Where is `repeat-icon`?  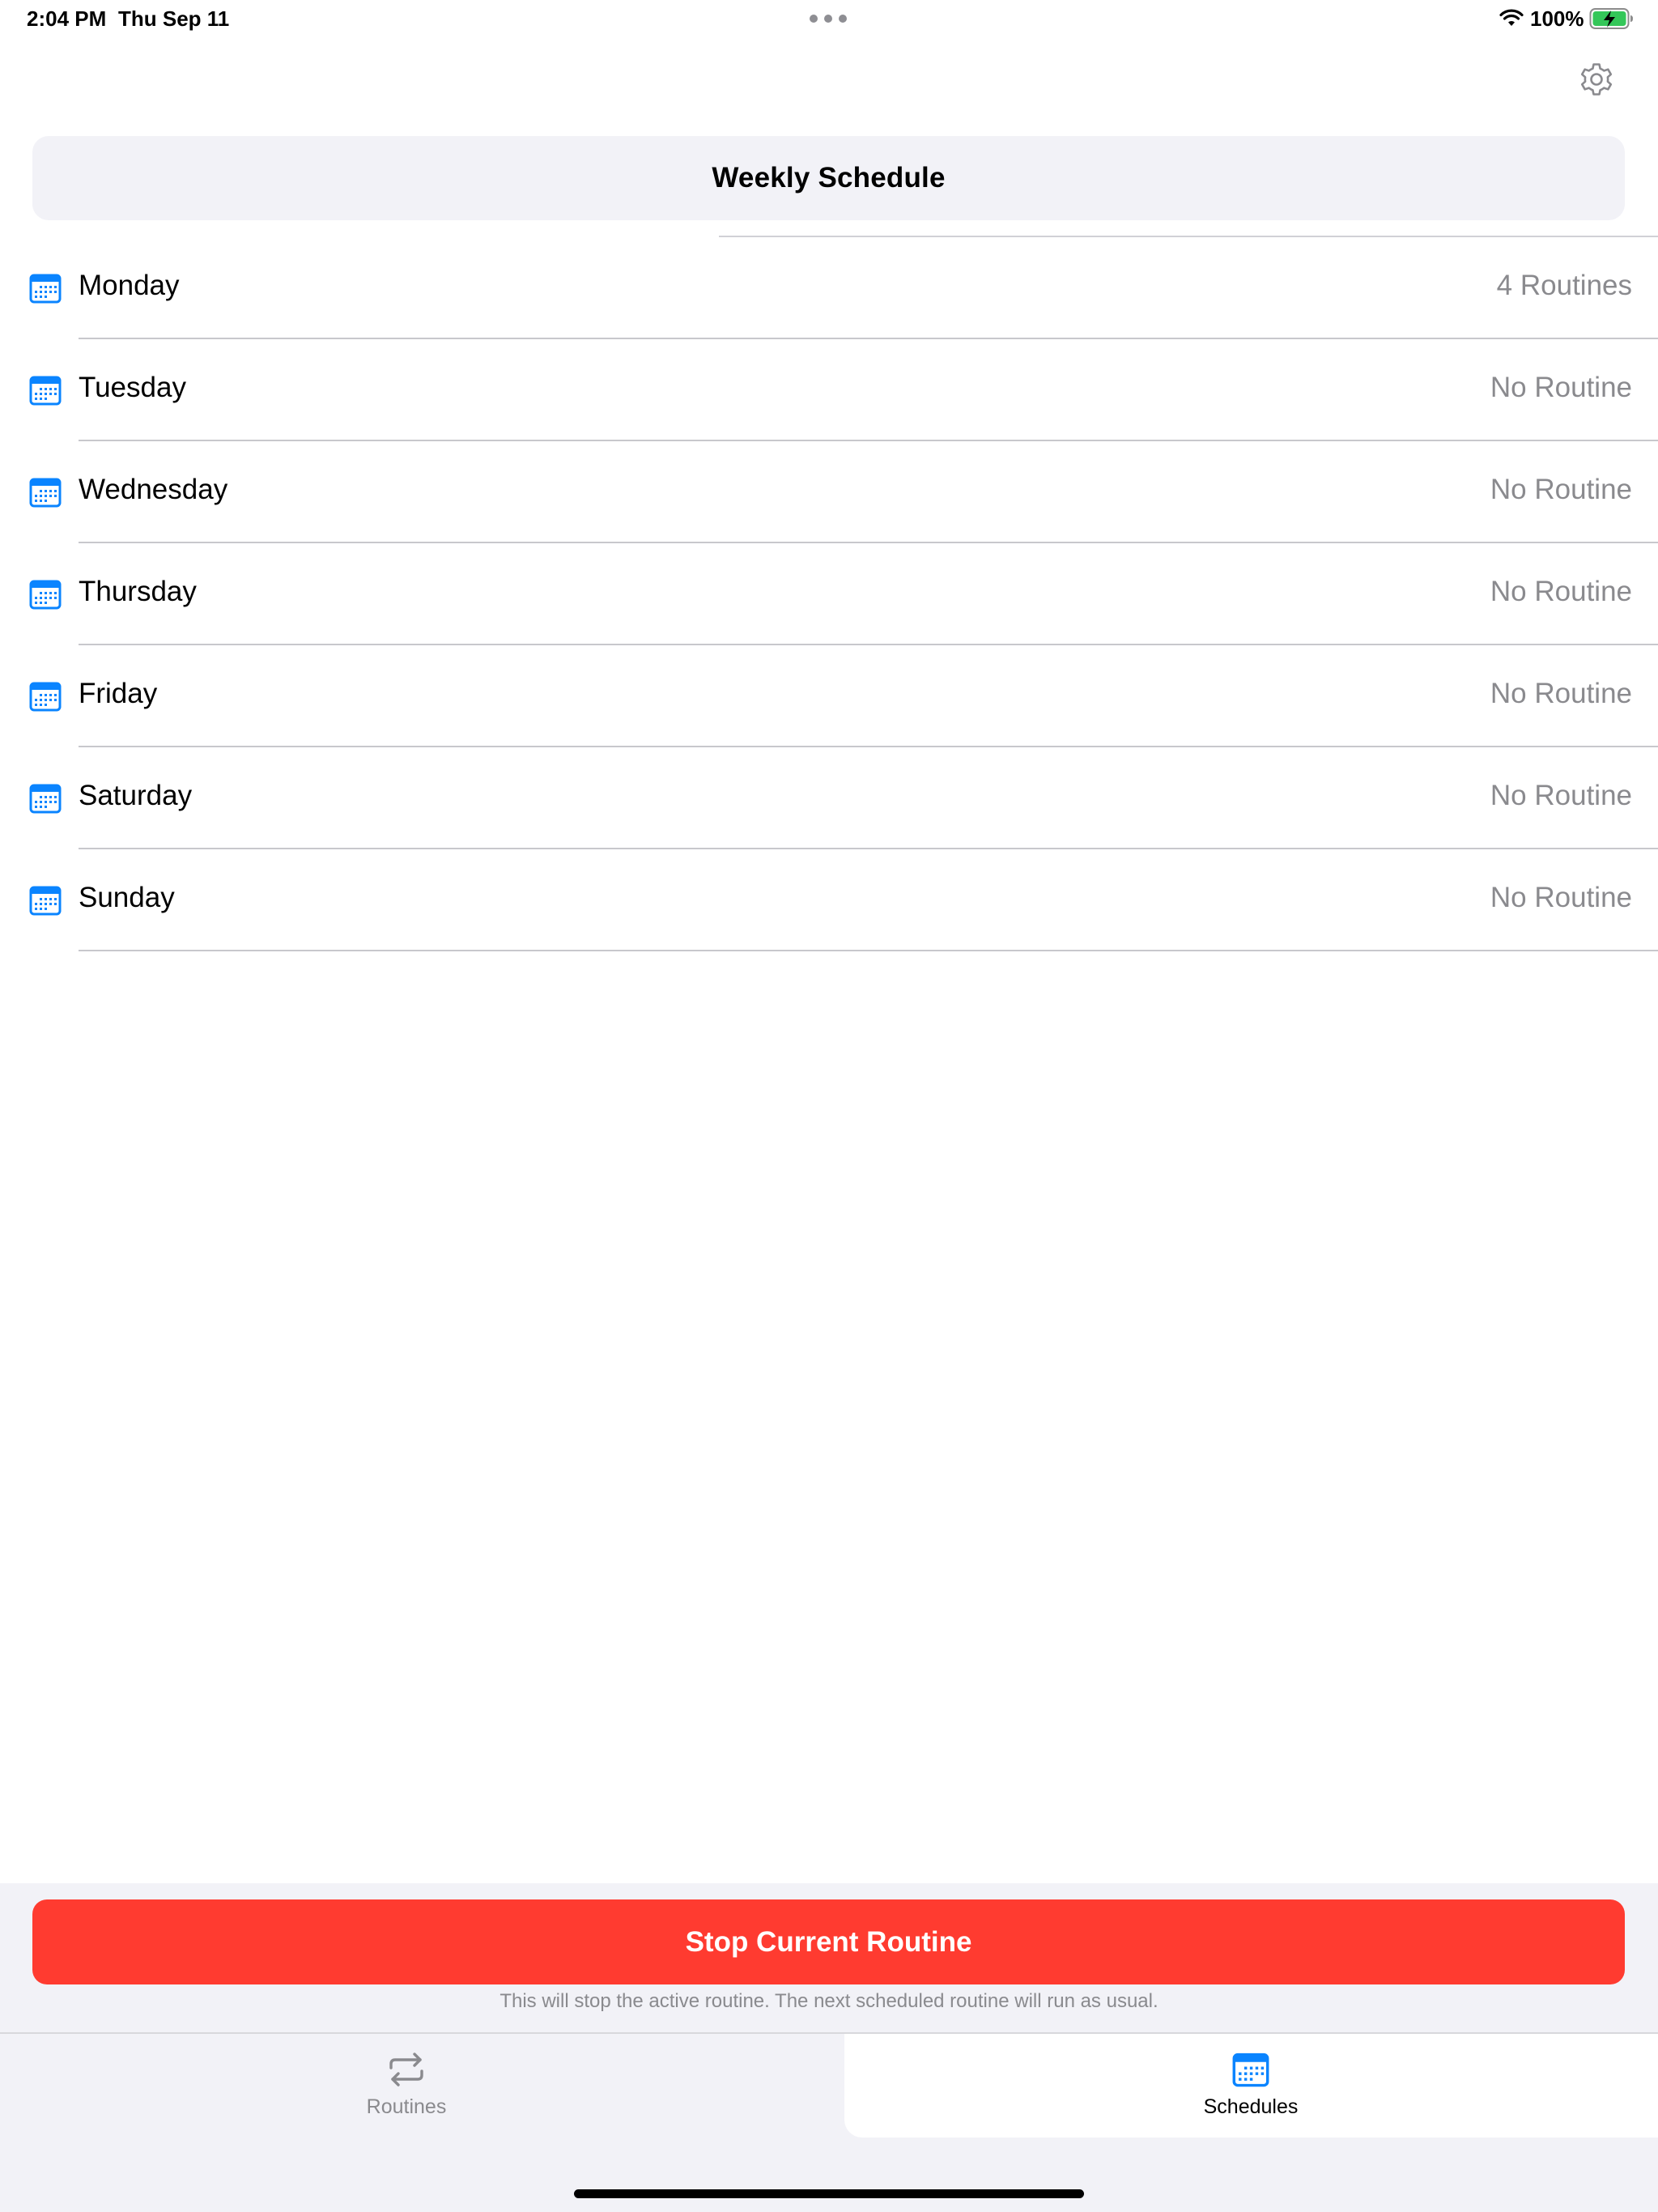 repeat-icon is located at coordinates (406, 2069).